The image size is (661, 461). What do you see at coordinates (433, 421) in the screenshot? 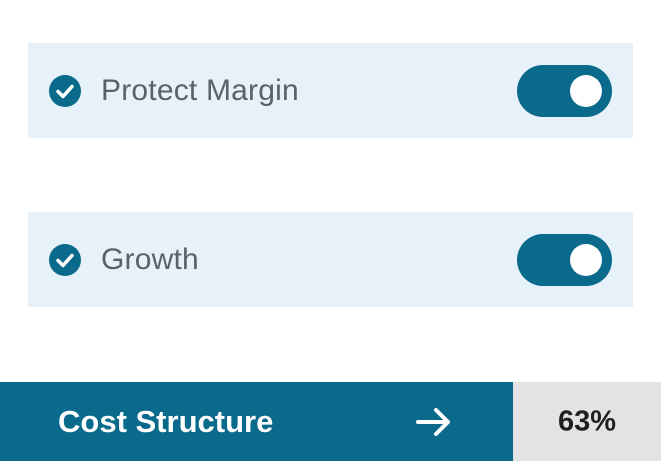
I see `arrow-right-icon` at bounding box center [433, 421].